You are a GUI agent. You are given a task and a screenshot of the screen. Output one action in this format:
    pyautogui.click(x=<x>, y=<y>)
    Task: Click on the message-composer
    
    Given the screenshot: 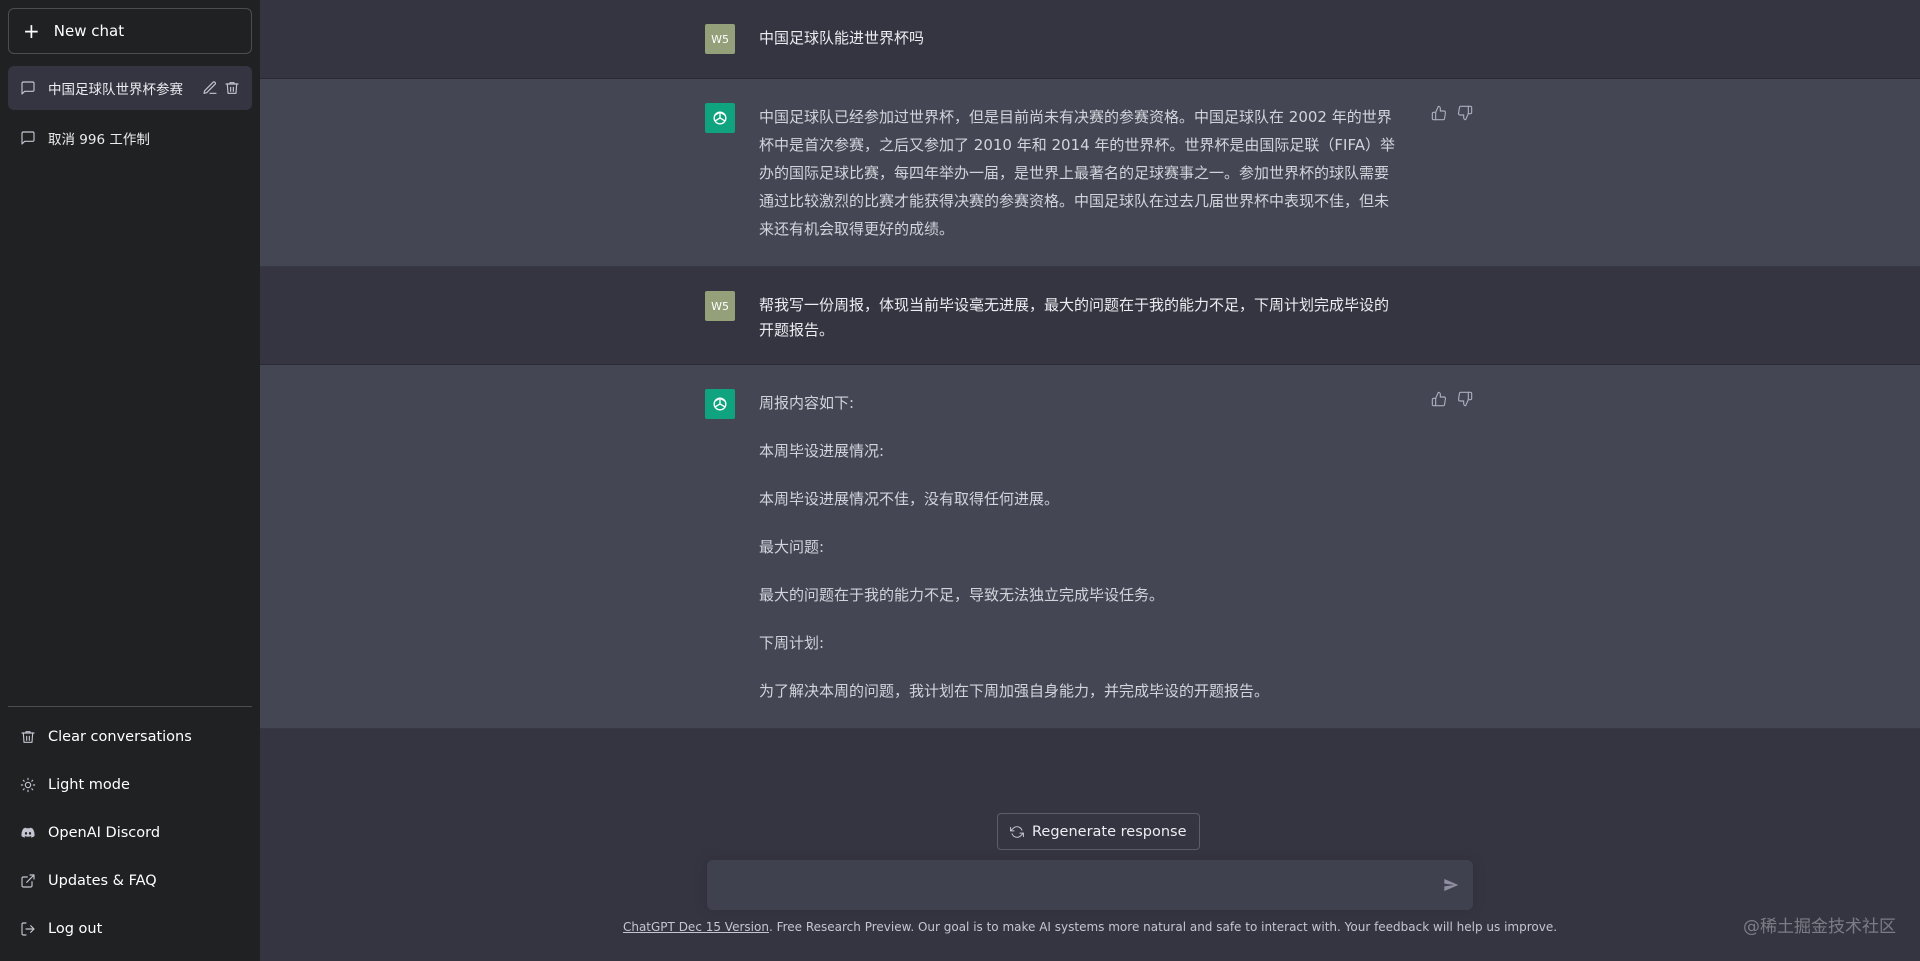 What is the action you would take?
    pyautogui.click(x=1090, y=885)
    